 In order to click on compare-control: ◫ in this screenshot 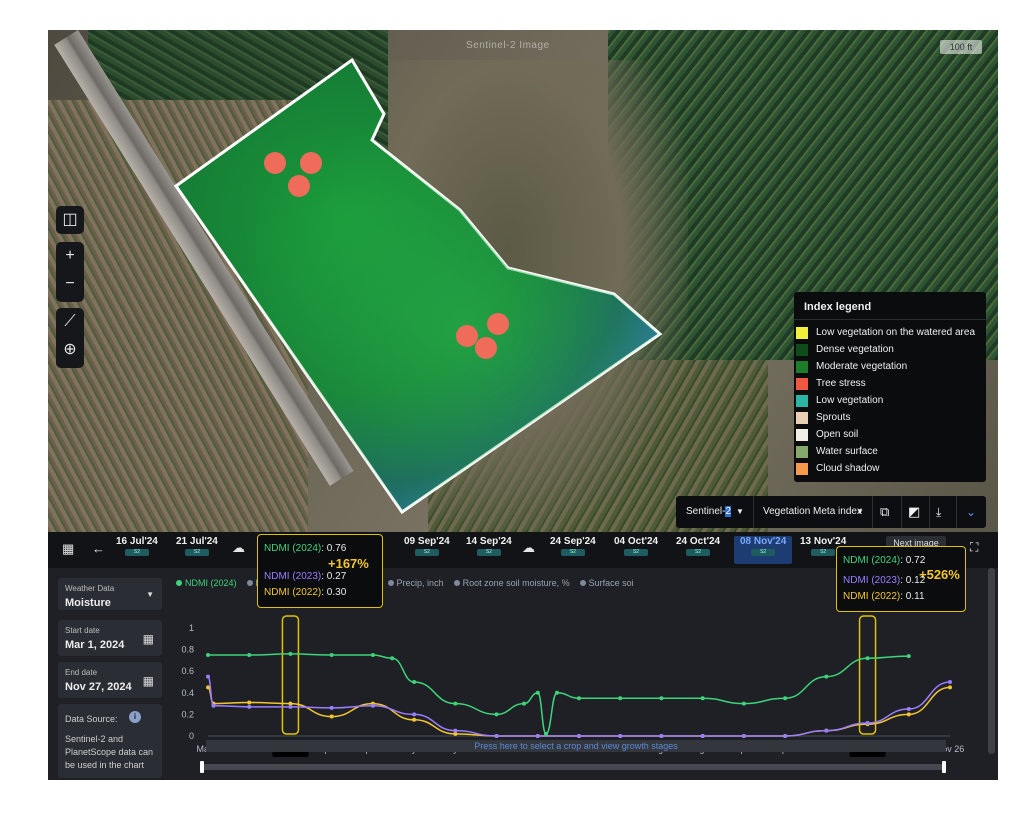, I will do `click(70, 220)`.